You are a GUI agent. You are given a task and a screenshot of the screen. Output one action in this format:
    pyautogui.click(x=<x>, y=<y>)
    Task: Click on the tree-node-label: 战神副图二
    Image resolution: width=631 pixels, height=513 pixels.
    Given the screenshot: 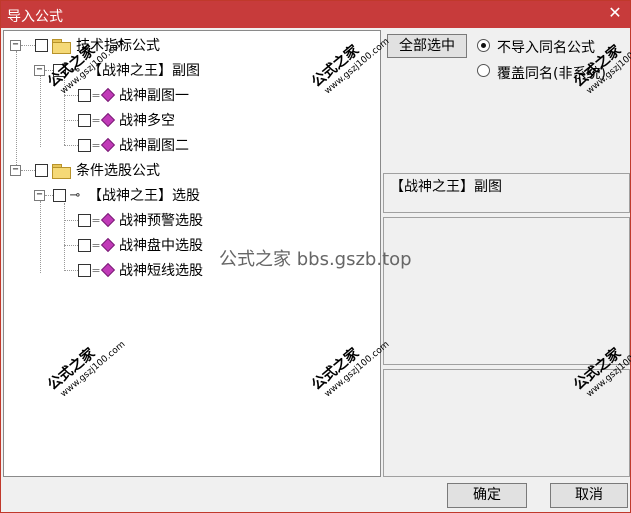 What is the action you would take?
    pyautogui.click(x=154, y=145)
    